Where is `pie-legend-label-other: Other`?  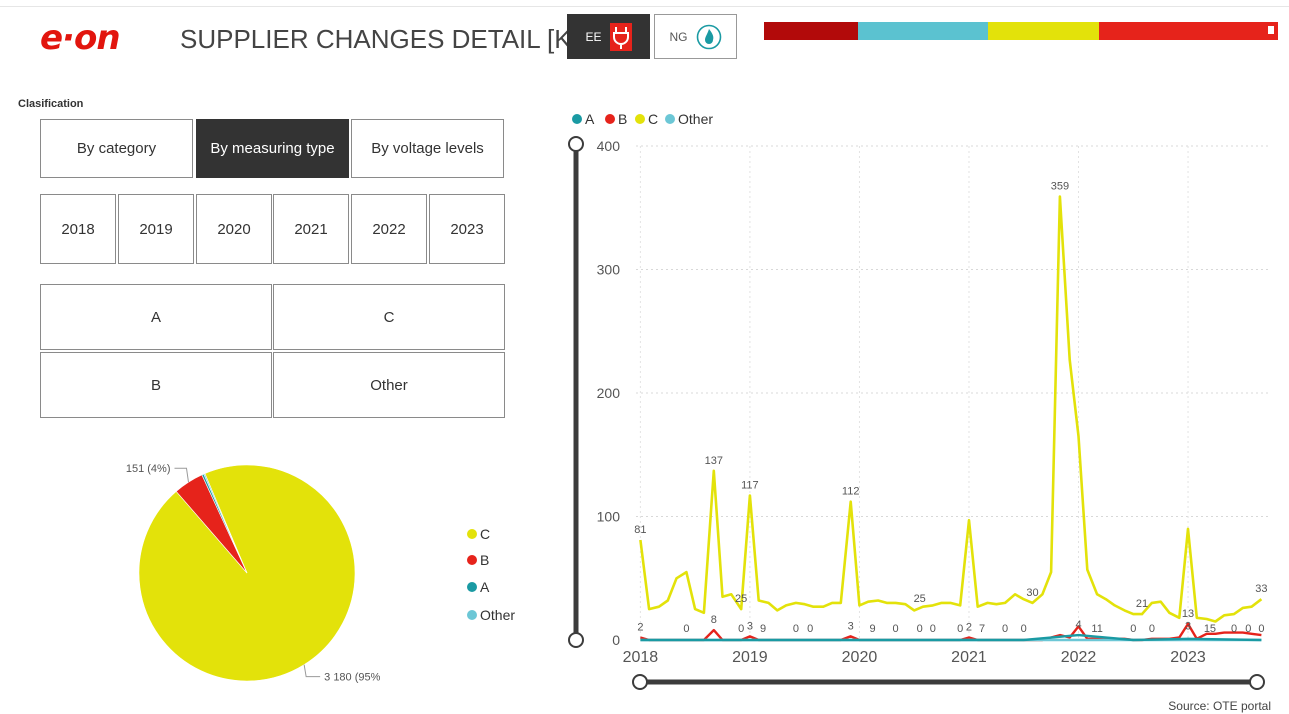
pie-legend-label-other: Other is located at coordinates (498, 615).